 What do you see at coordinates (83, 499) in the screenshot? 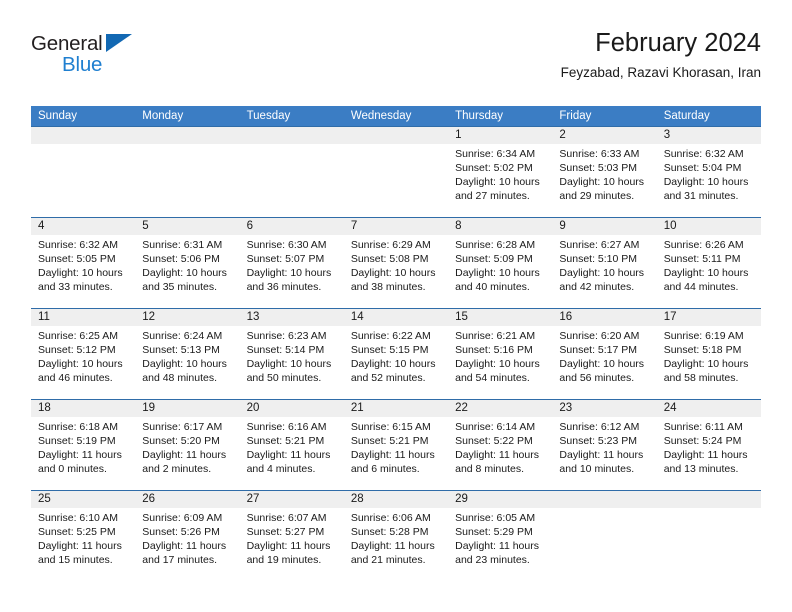
I see `day-number: 25` at bounding box center [83, 499].